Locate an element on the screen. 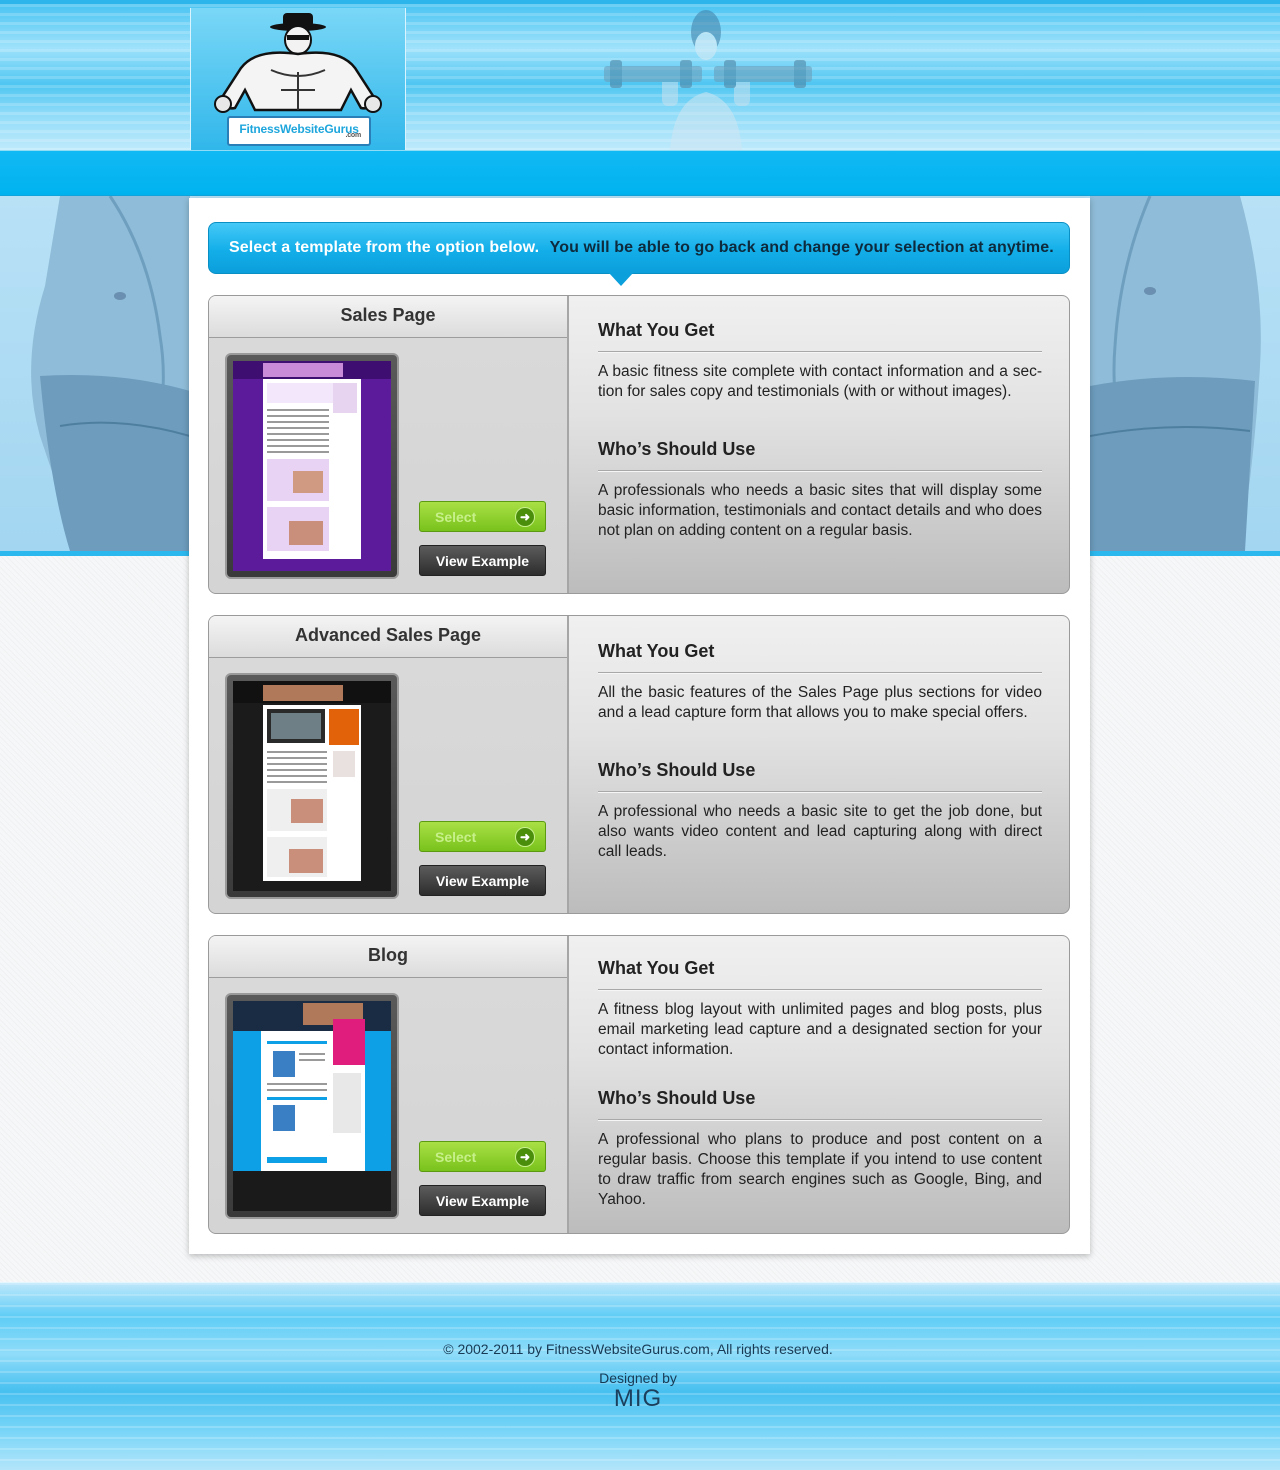 The width and height of the screenshot is (1280, 1470). sales-page-thumbnail-icon is located at coordinates (312, 466).